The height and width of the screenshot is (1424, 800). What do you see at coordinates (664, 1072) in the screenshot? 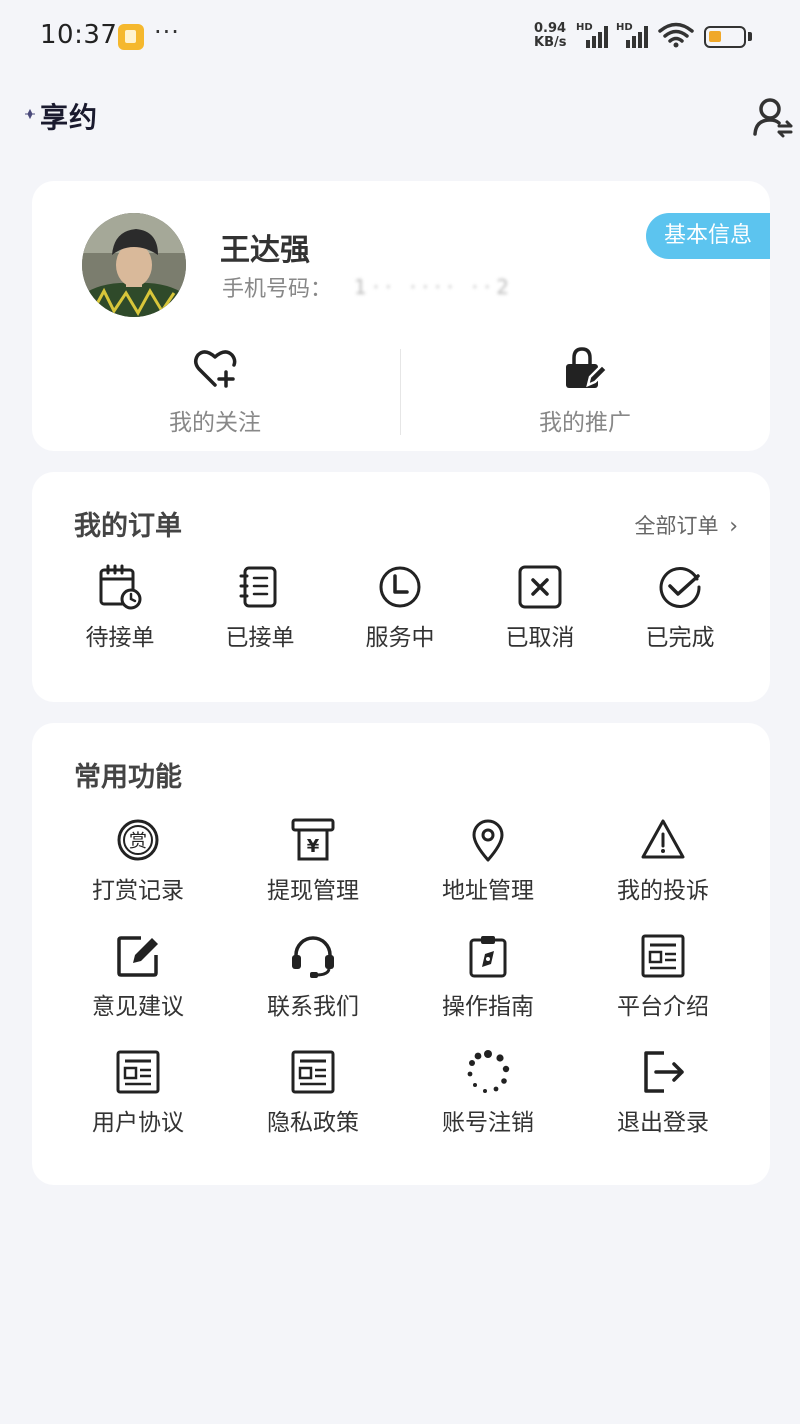
I see `logout-icon` at bounding box center [664, 1072].